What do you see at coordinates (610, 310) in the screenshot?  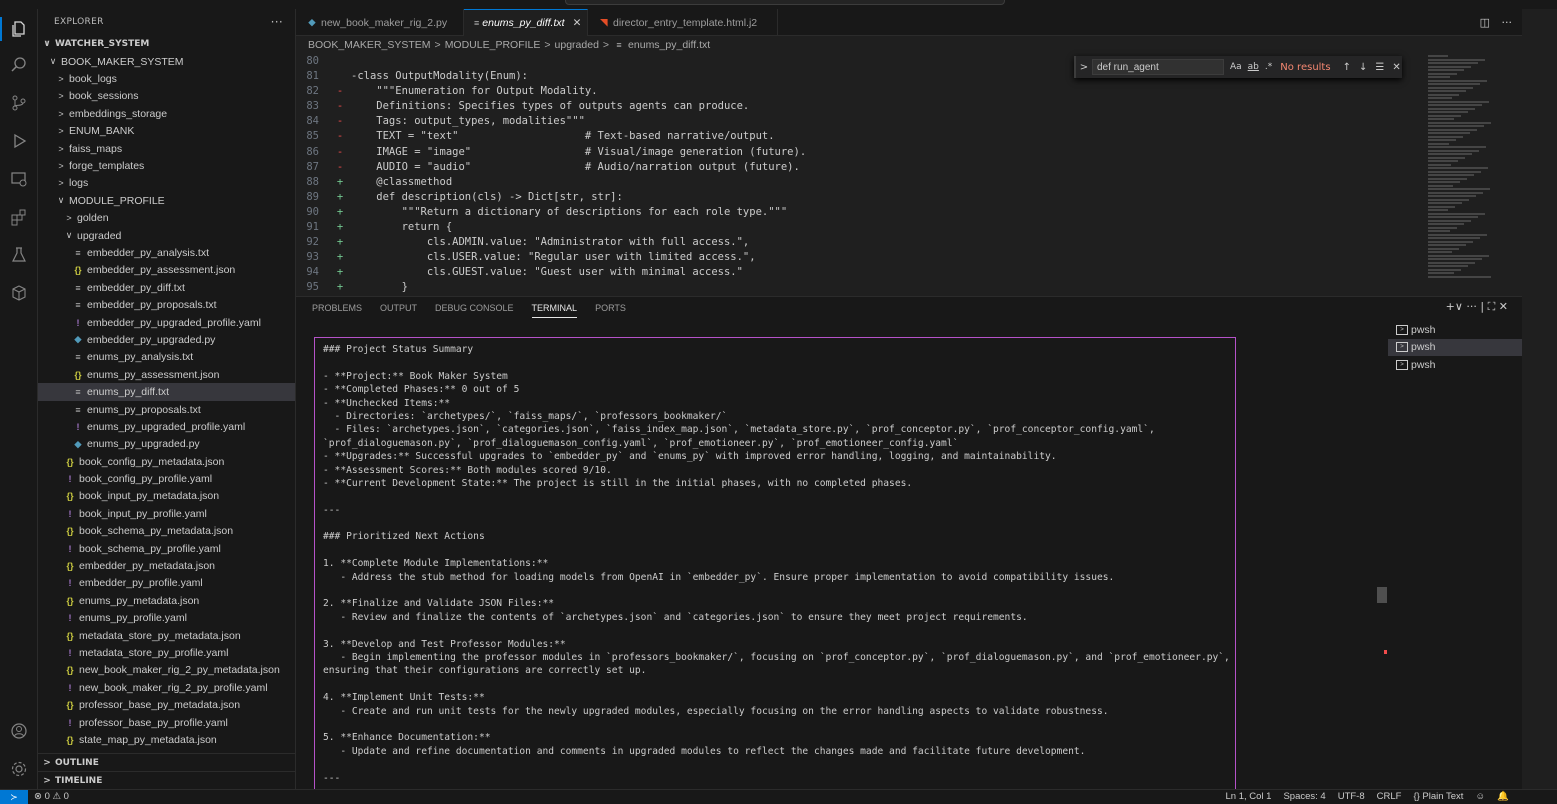 I see `panel-tab-ports: PORTS` at bounding box center [610, 310].